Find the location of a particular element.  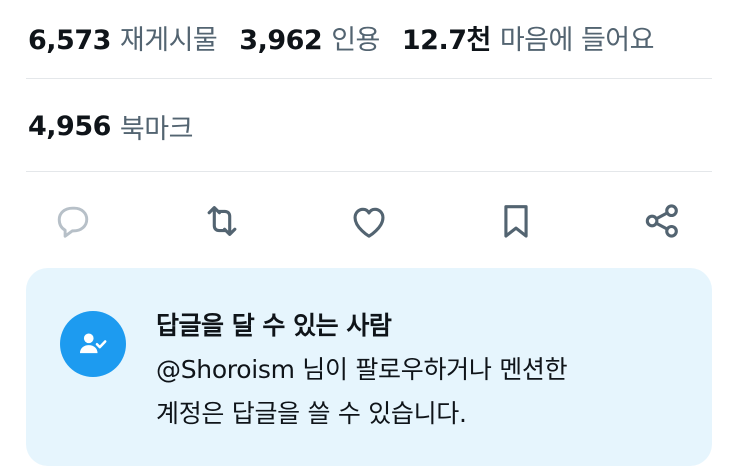

reply-button is located at coordinates (73, 221).